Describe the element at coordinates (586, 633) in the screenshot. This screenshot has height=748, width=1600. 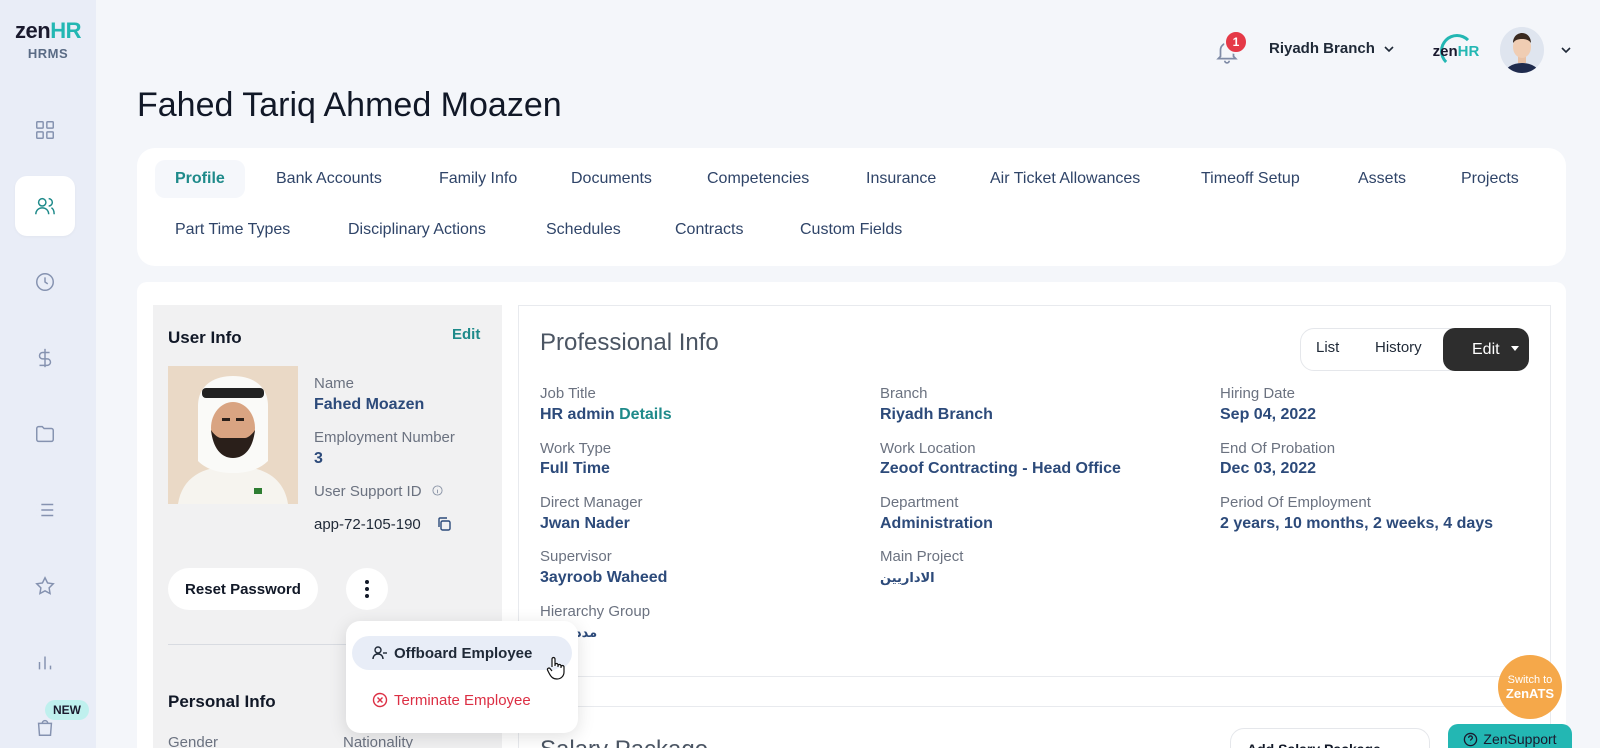
I see `hierarchy-group-value: مدد` at that location.